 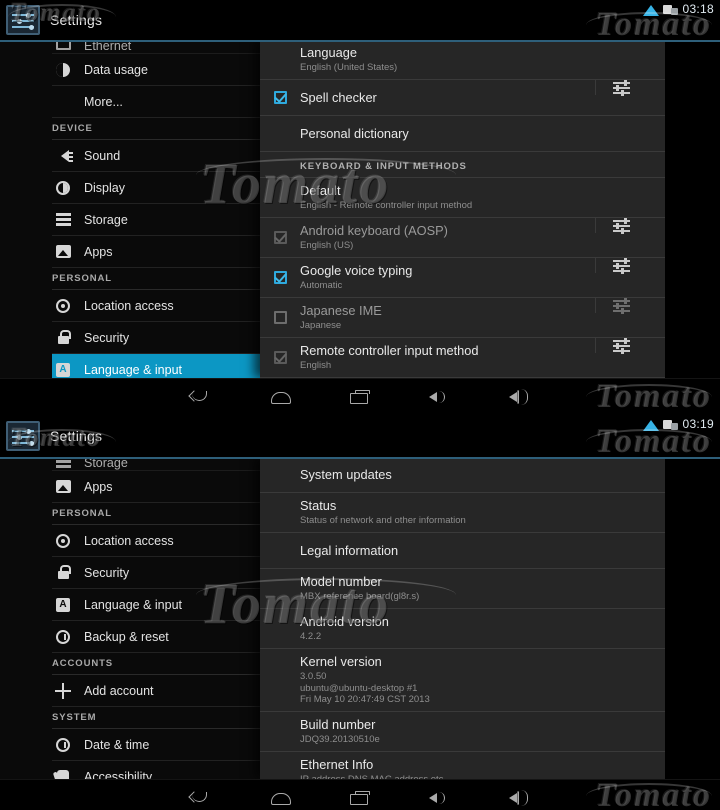 What do you see at coordinates (671, 424) in the screenshot?
I see `ethernet-icon` at bounding box center [671, 424].